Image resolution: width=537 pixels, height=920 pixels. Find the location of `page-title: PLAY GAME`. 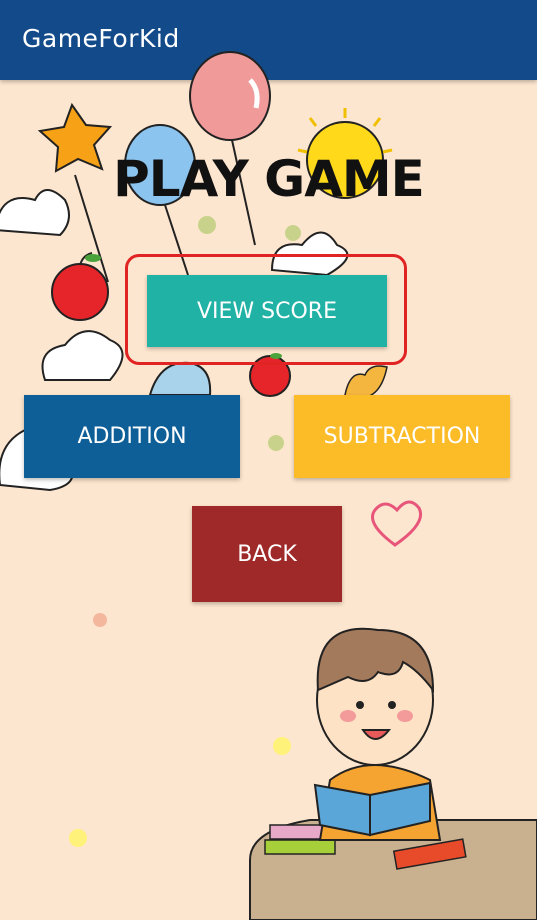

page-title: PLAY GAME is located at coordinates (269, 179).